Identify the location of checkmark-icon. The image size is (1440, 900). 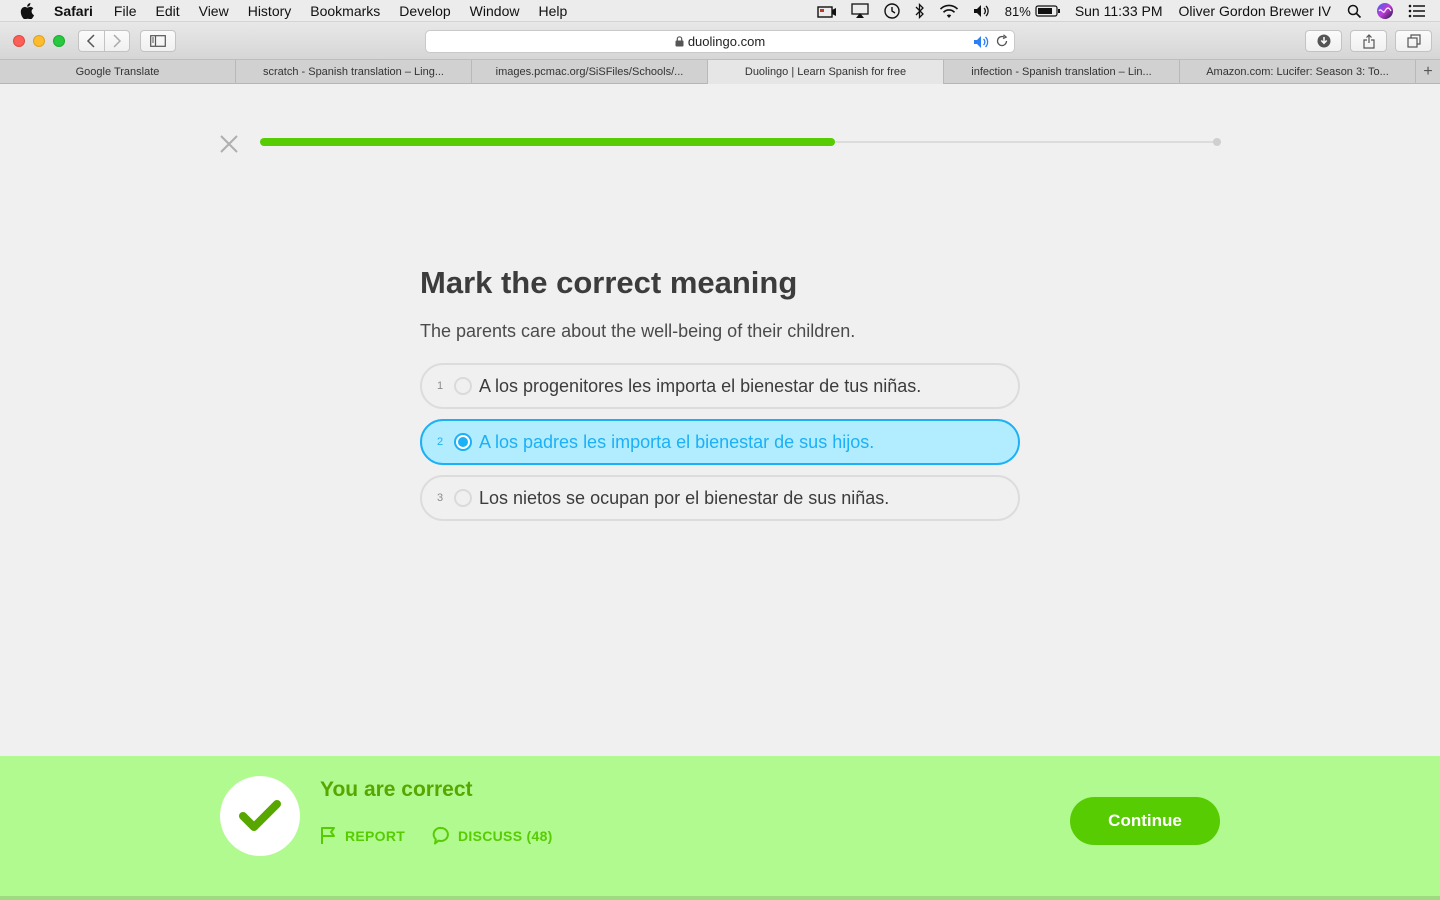
(260, 815).